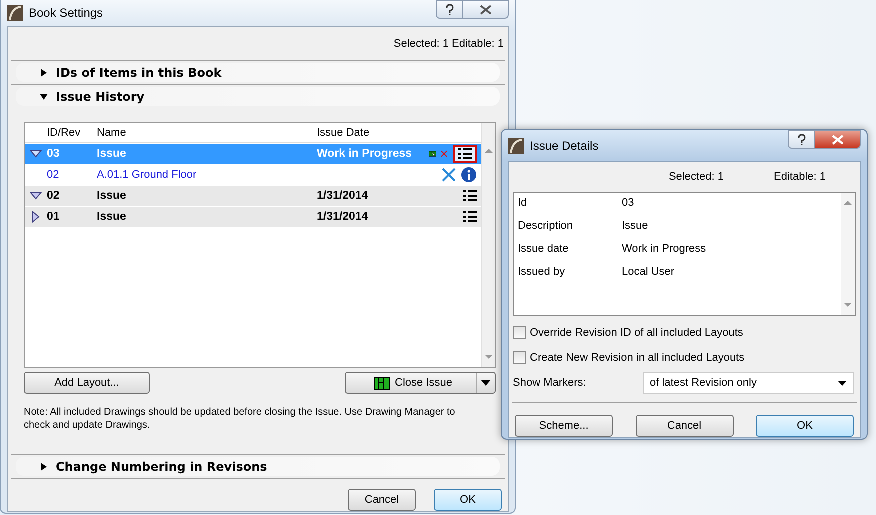 The image size is (876, 515). I want to click on drawing-icon, so click(382, 383).